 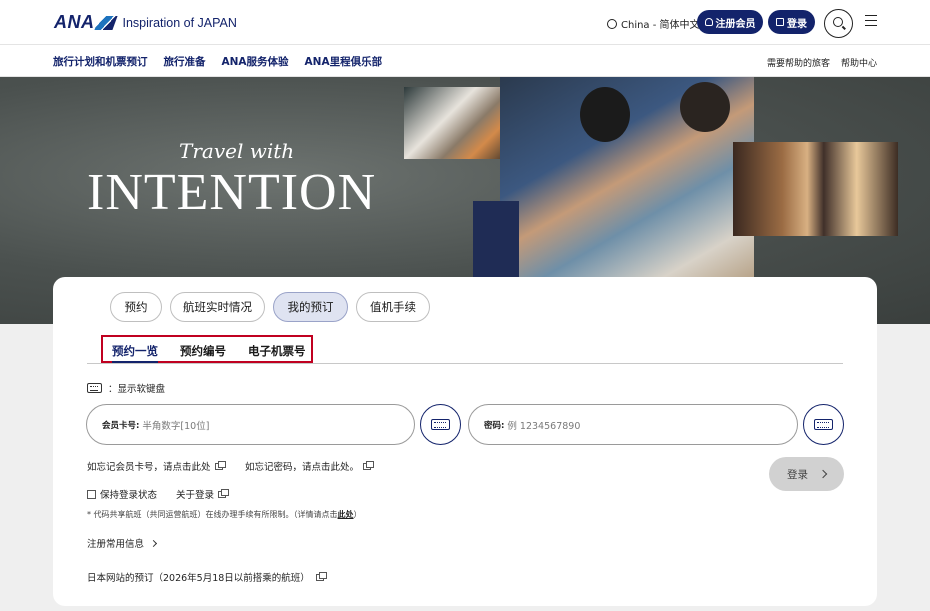 What do you see at coordinates (255, 61) in the screenshot?
I see `nav-item-ana-experience: ANA服务体验` at bounding box center [255, 61].